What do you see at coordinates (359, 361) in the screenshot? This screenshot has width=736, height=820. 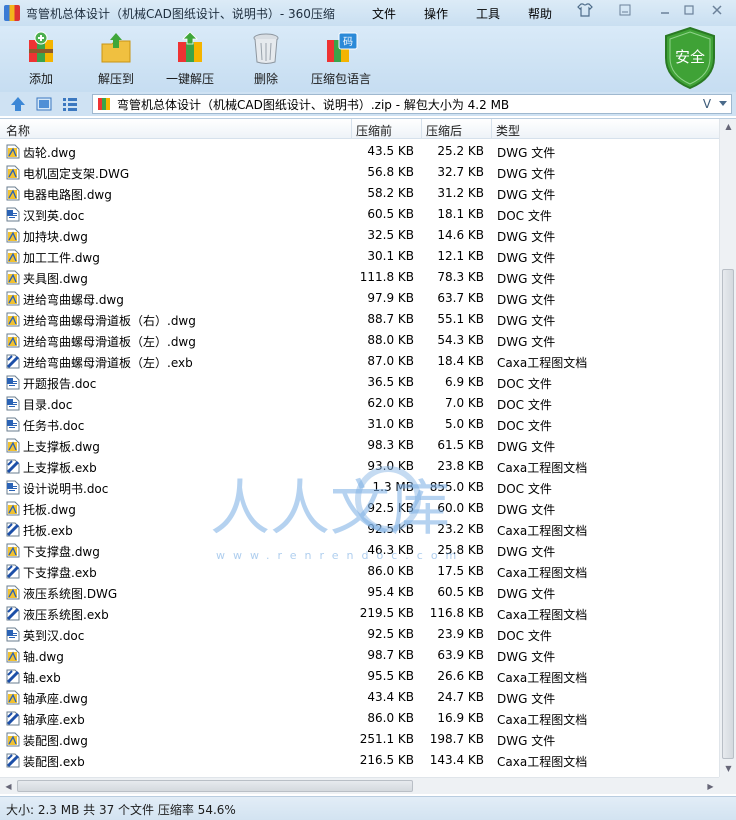 I see `table-row: 进给弯曲螺母滑道板（左）.exb 87.0 KB 18.4 KB Caxa工程图文档` at bounding box center [359, 361].